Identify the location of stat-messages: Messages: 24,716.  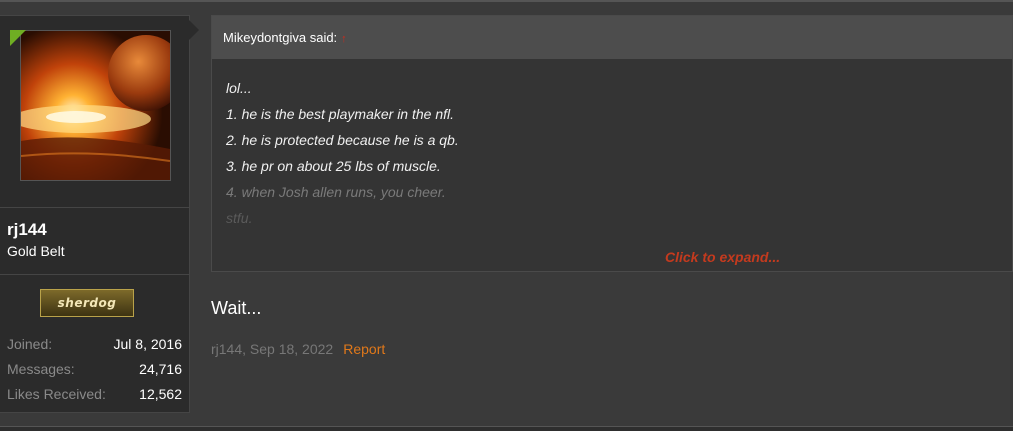
(94, 373).